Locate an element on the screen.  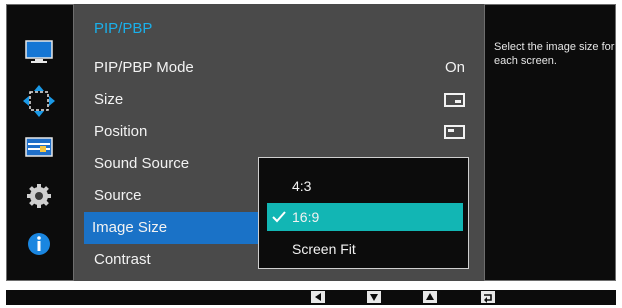
picture-icon is located at coordinates (39, 52).